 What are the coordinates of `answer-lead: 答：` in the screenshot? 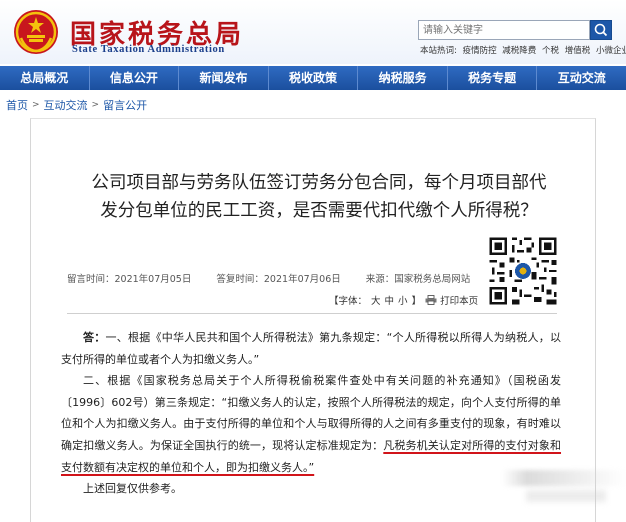 It's located at (94, 337).